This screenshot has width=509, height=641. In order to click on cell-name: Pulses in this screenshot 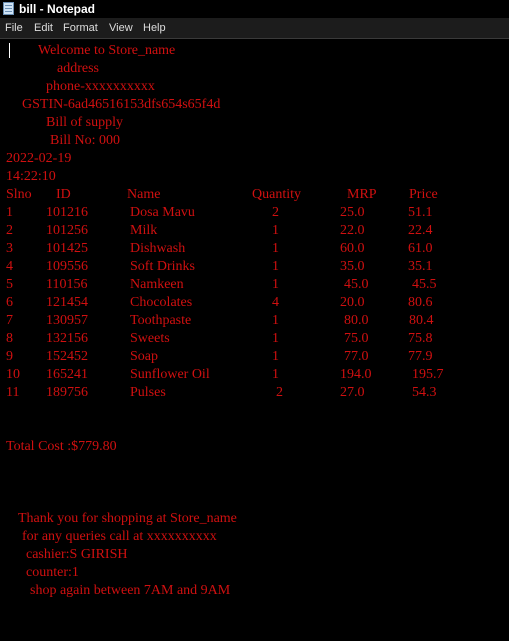, I will do `click(148, 392)`.